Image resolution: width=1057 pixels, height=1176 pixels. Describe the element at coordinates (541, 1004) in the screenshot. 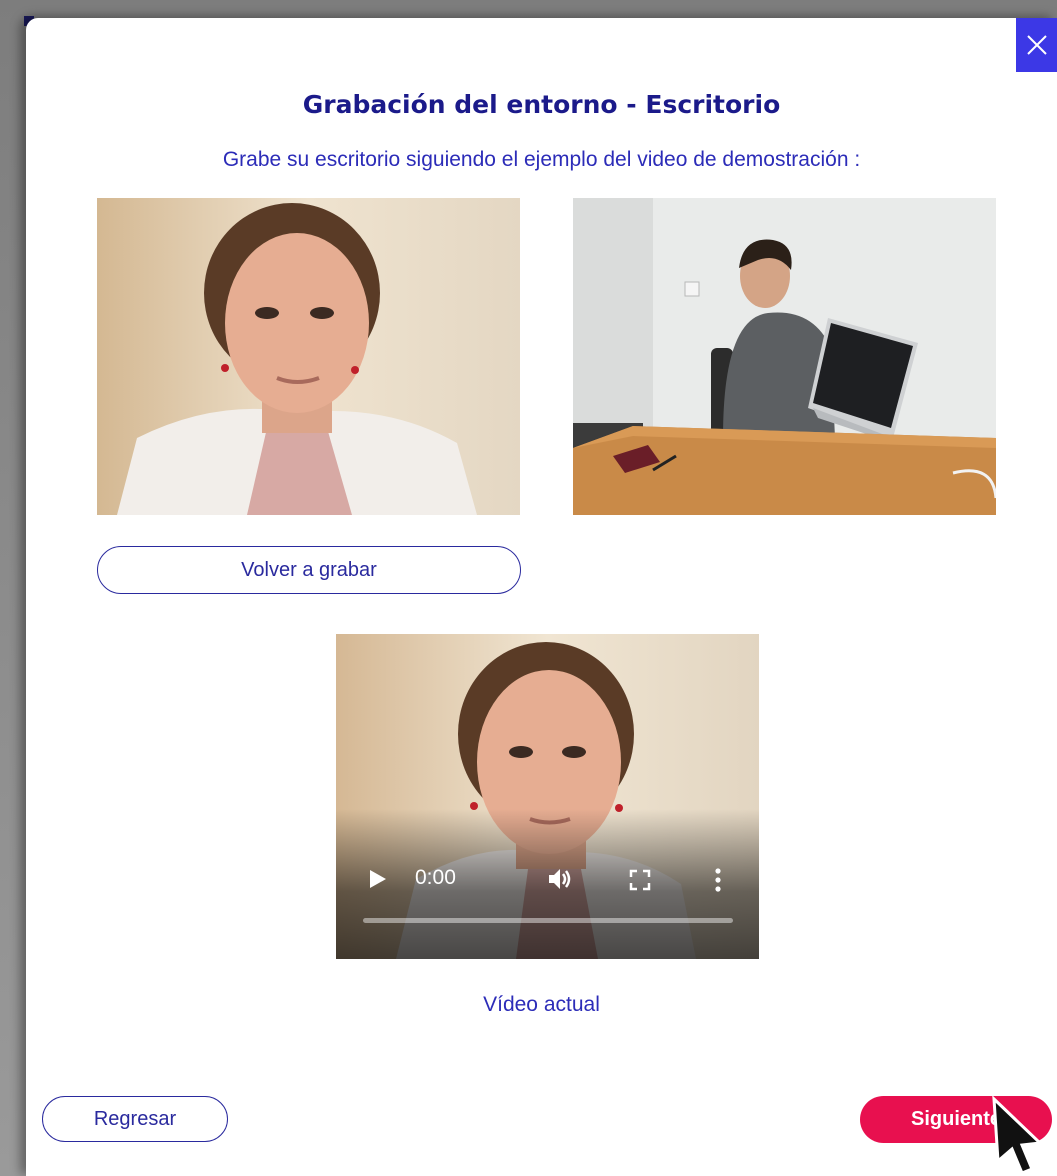

I see `current-video-caption: Vídeo actual` at that location.